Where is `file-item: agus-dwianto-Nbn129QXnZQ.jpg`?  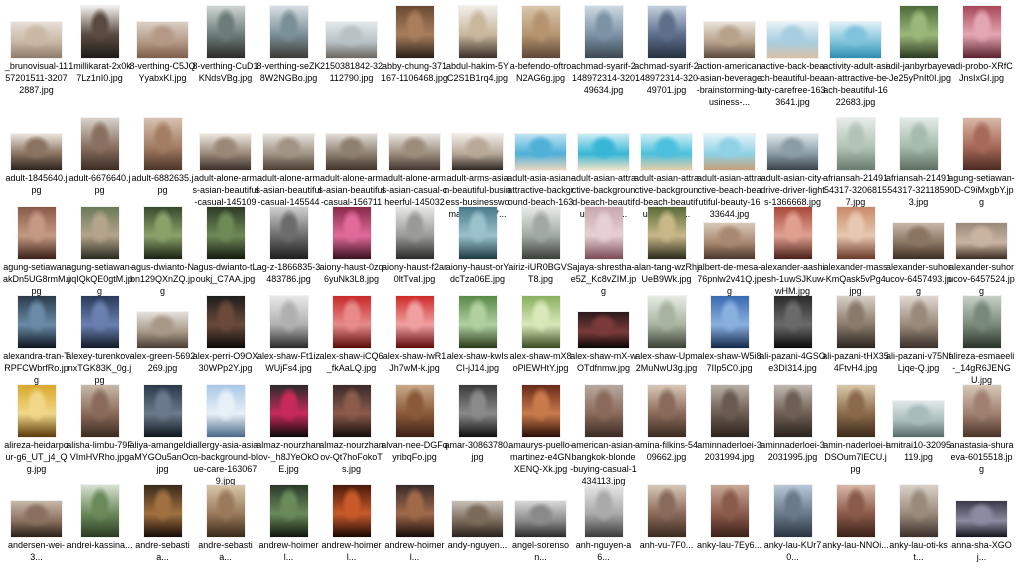 file-item: agus-dwianto-Nbn129QXnZQ.jpg is located at coordinates (162, 254).